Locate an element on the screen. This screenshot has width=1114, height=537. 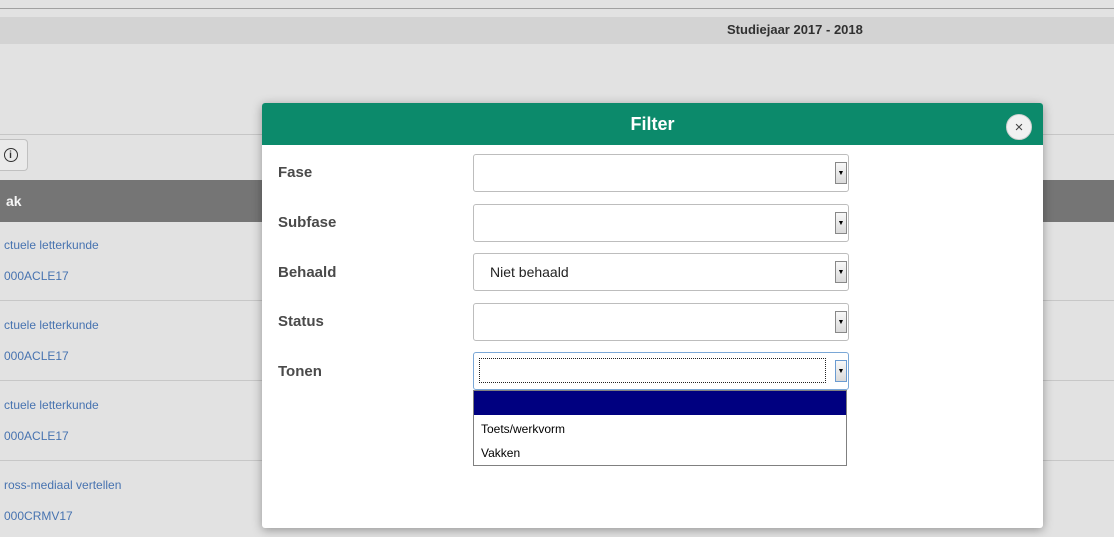
status-label: Status is located at coordinates (301, 321).